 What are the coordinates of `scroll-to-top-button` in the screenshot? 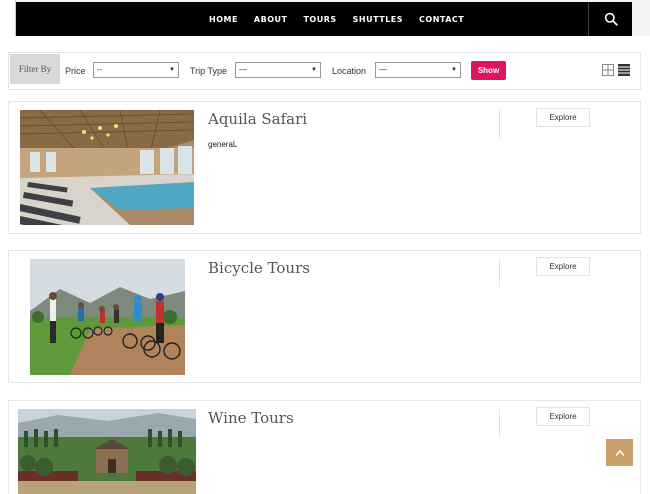 It's located at (619, 452).